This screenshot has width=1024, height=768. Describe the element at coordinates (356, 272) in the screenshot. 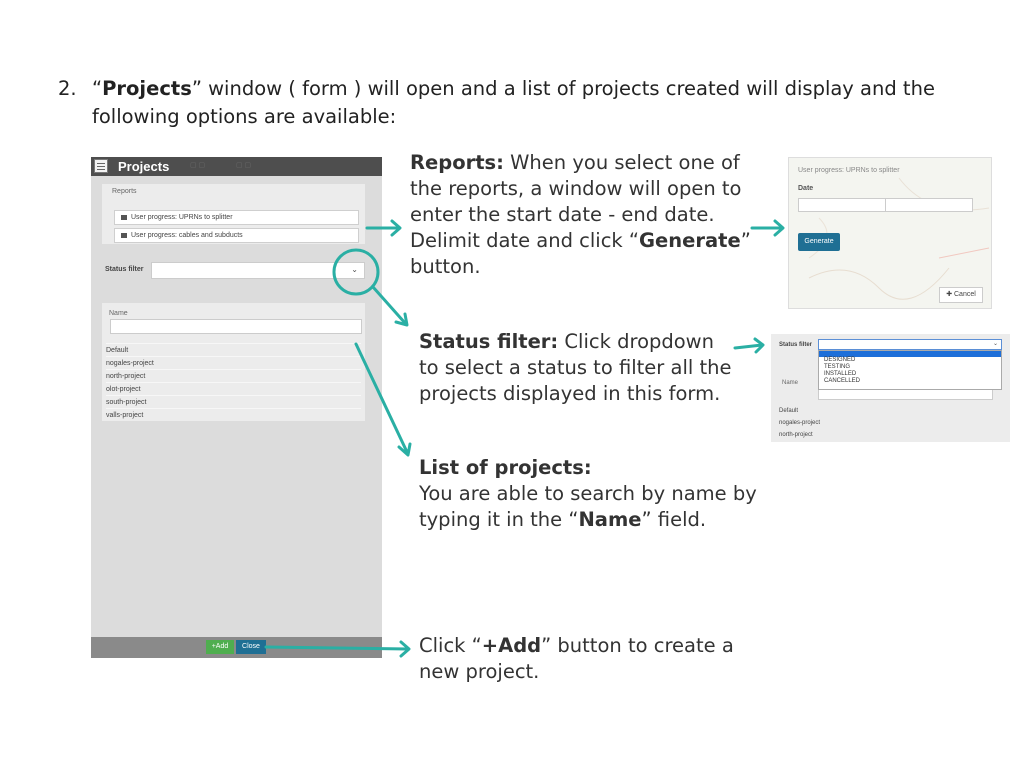

I see `status-filter-highlight-circle` at that location.